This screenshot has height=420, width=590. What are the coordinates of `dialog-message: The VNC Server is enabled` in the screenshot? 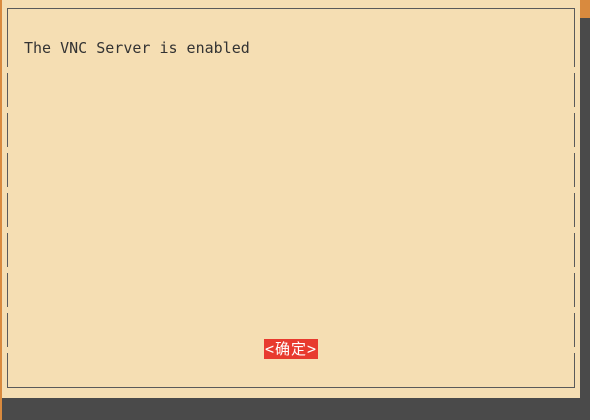 It's located at (137, 48).